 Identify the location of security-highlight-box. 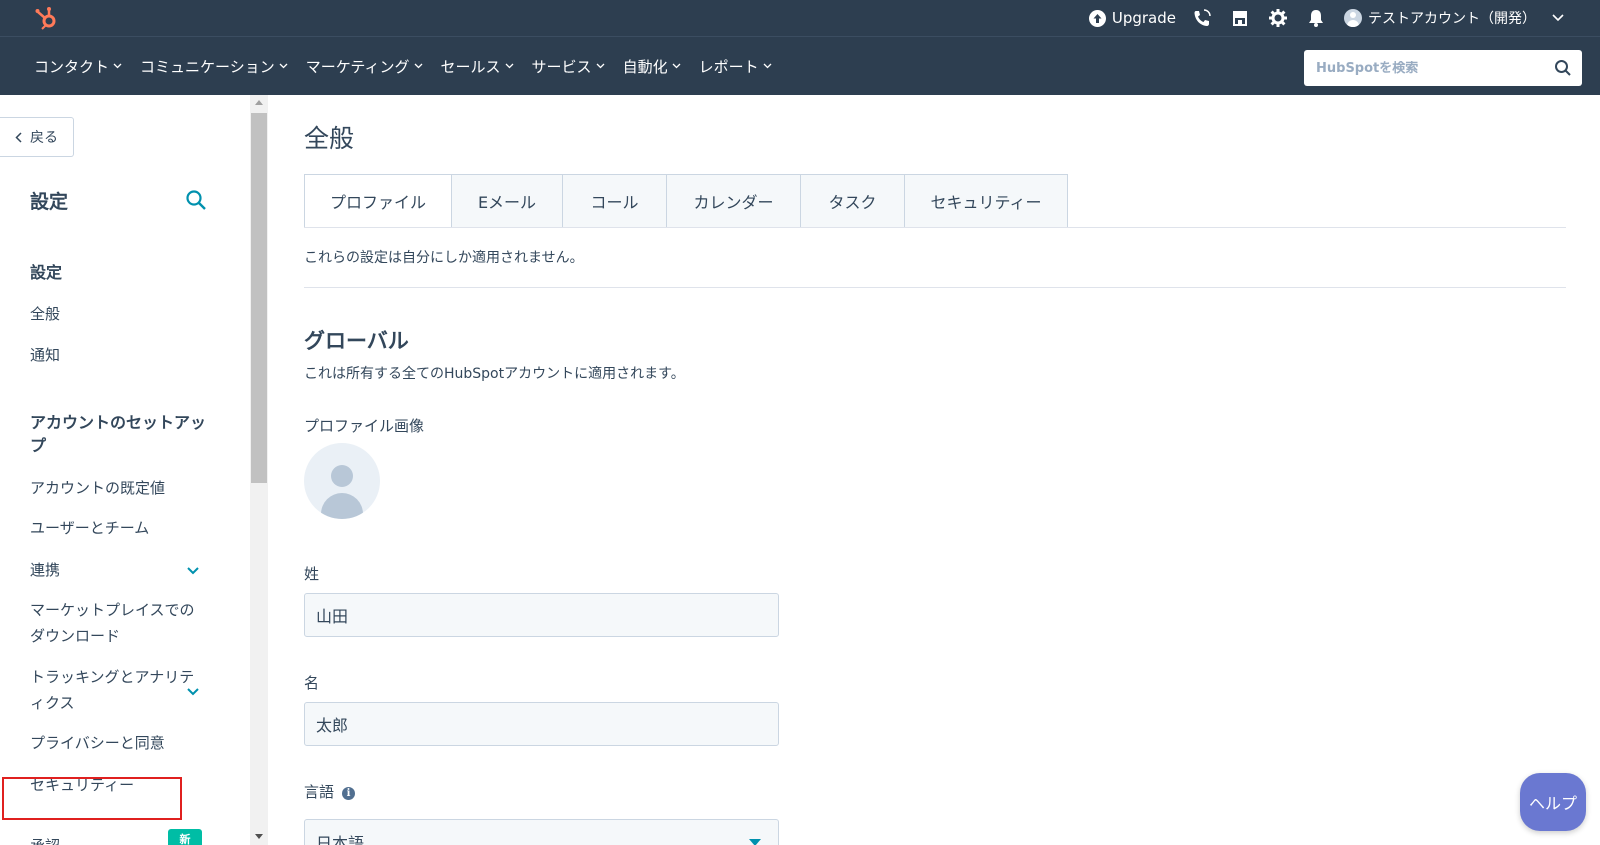
(92, 798).